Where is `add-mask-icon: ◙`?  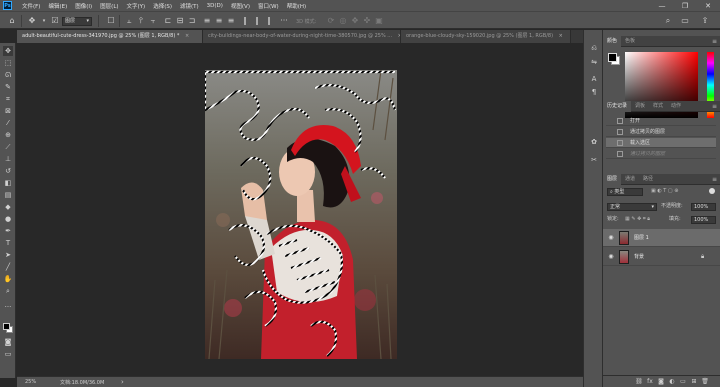 add-mask-icon: ◙ is located at coordinates (661, 382).